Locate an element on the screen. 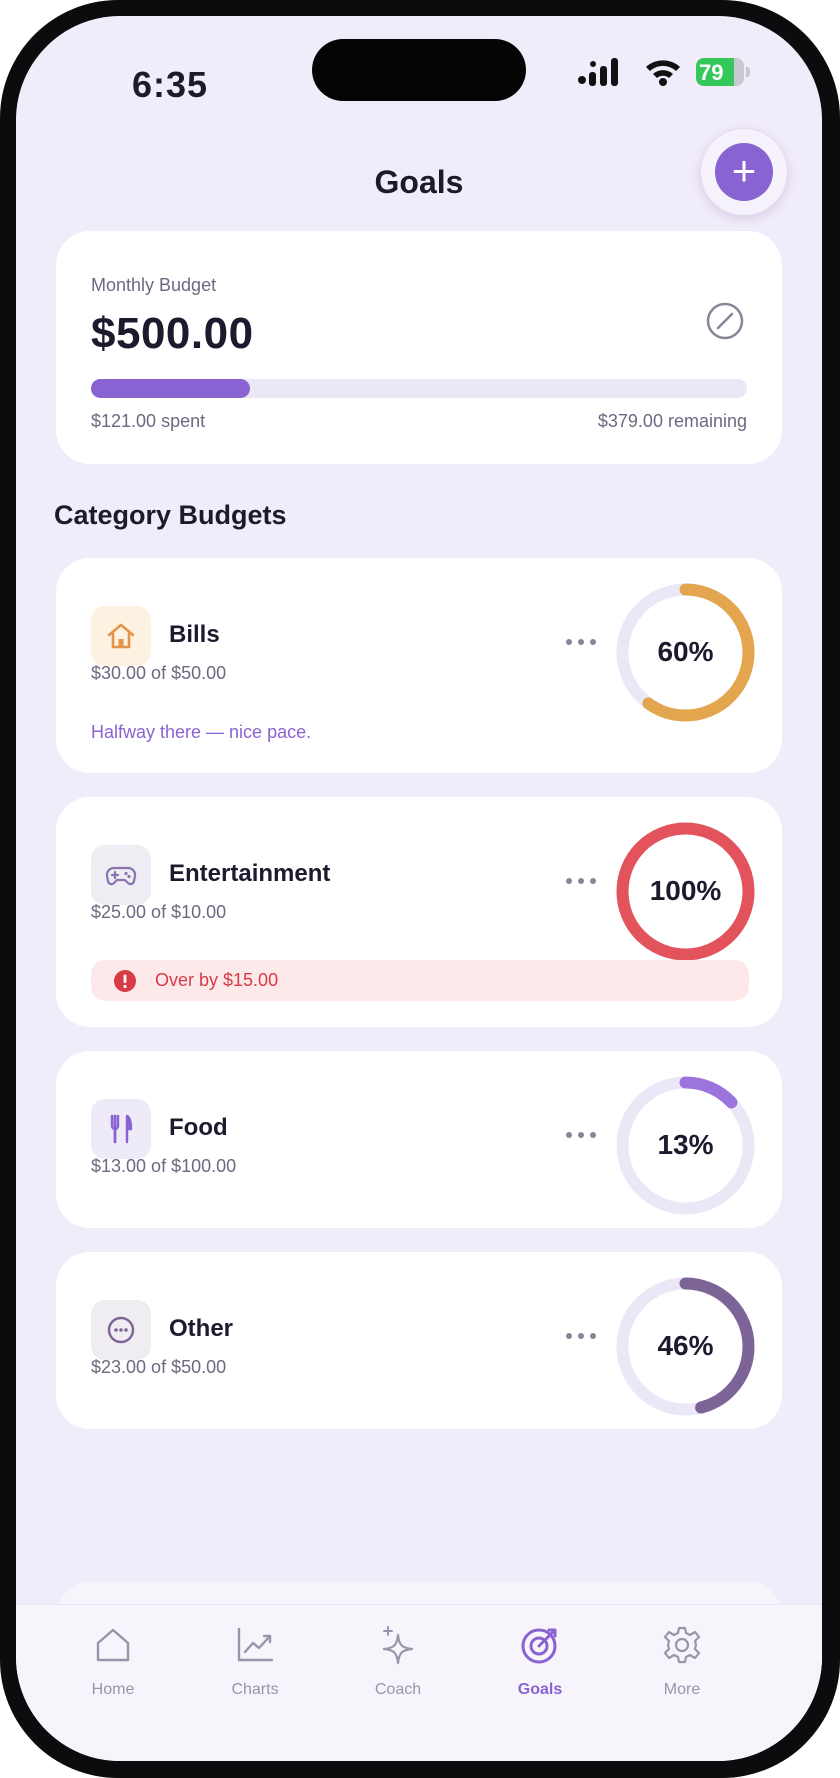 The height and width of the screenshot is (1778, 840). tab-label: Coach is located at coordinates (398, 1689).